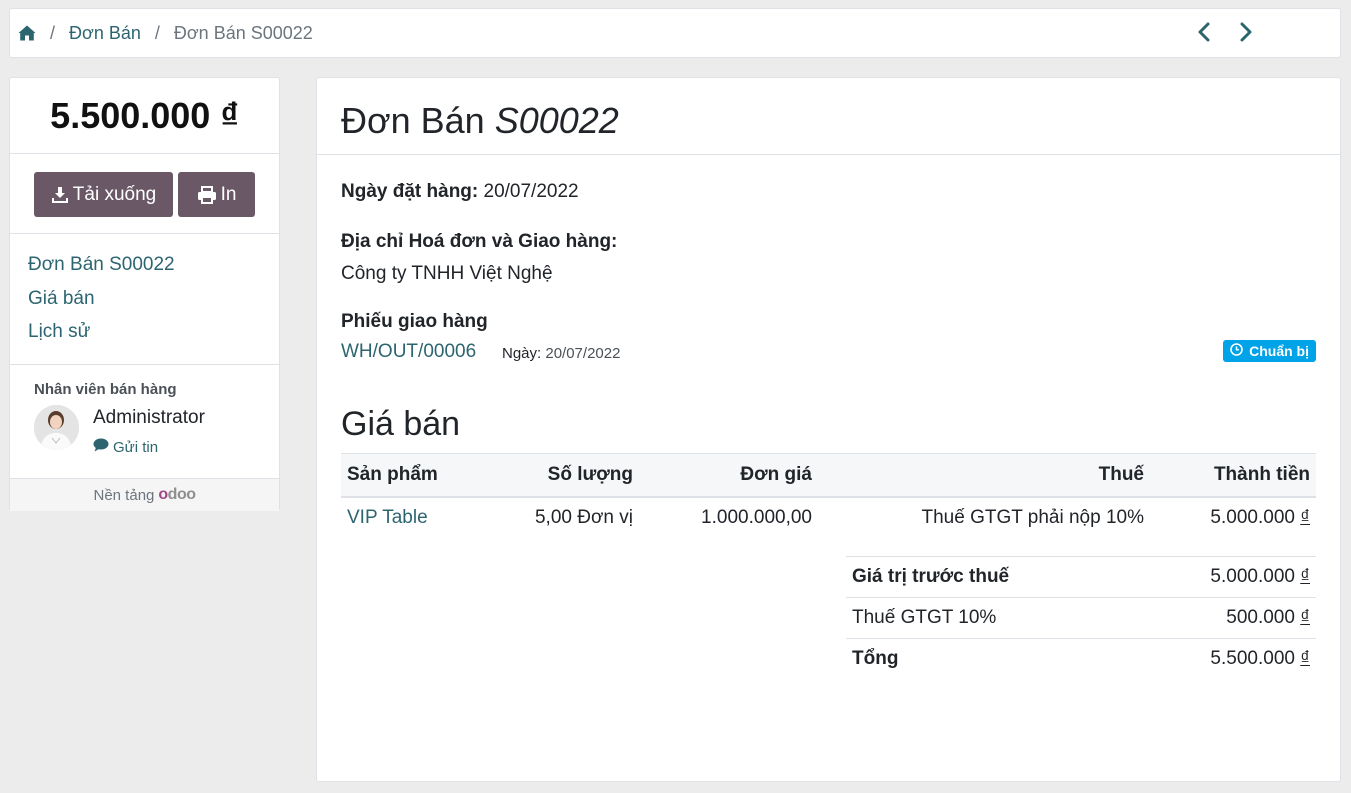 Image resolution: width=1351 pixels, height=793 pixels. What do you see at coordinates (410, 191) in the screenshot?
I see `order-date-label: Ngày đặt hàng:` at bounding box center [410, 191].